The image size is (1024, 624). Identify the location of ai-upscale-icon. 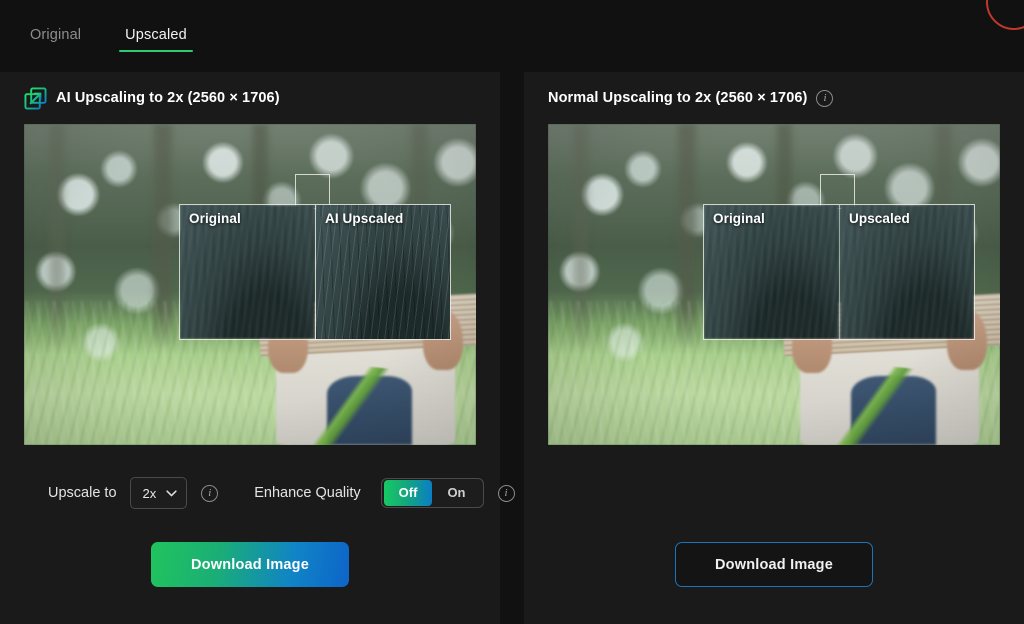
(35, 98).